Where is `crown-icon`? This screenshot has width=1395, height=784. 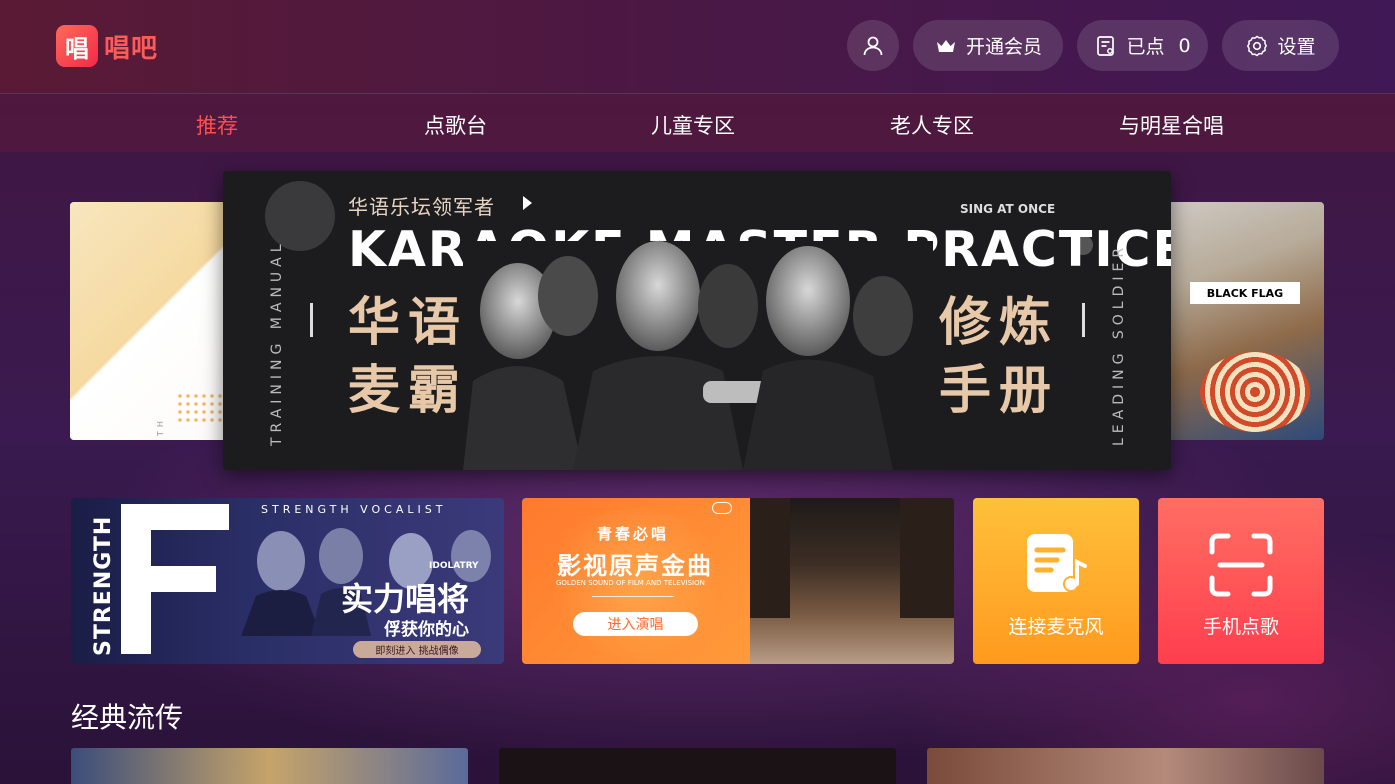
crown-icon is located at coordinates (945, 45).